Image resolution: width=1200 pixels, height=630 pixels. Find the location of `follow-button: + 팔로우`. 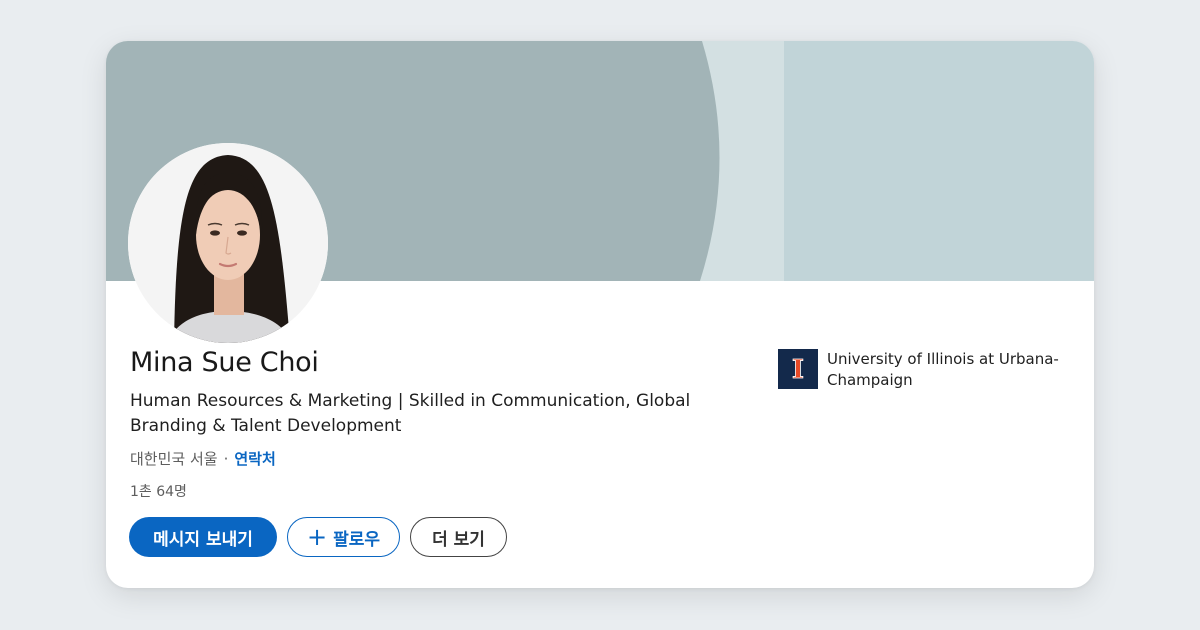

follow-button: + 팔로우 is located at coordinates (343, 537).